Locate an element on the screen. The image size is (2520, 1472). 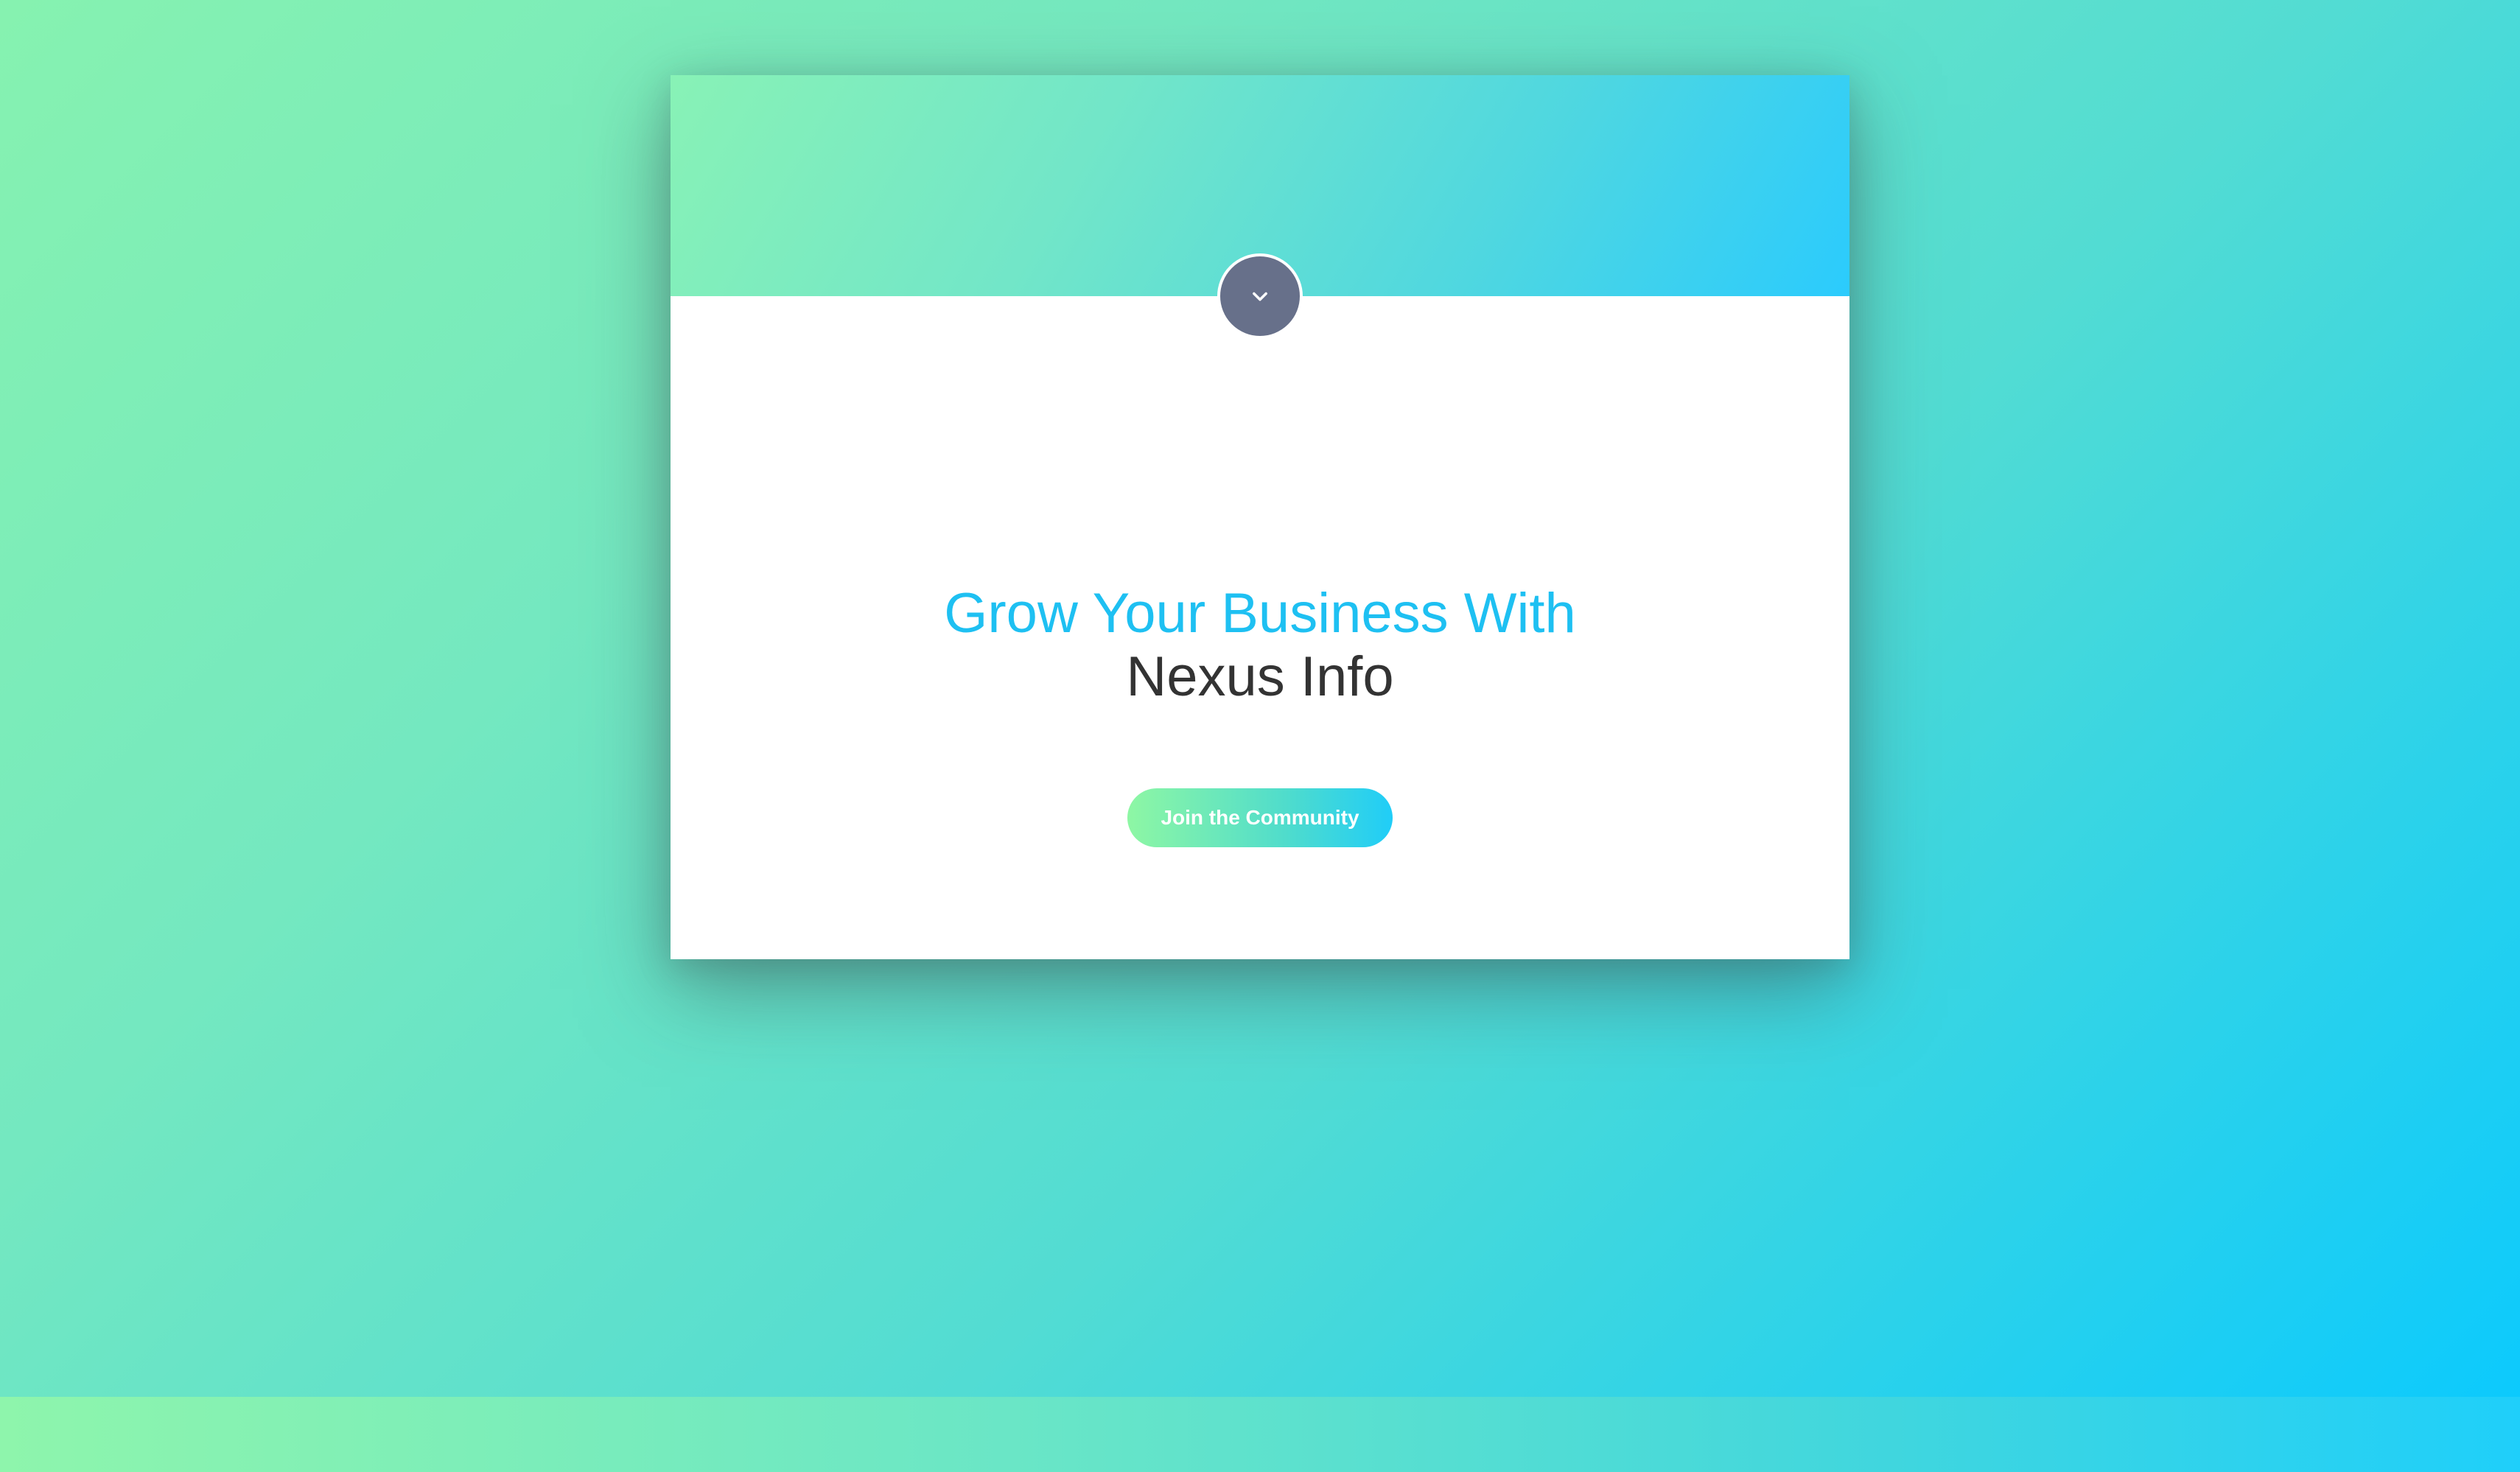
join-community-button: Join the Community is located at coordinates (1260, 818).